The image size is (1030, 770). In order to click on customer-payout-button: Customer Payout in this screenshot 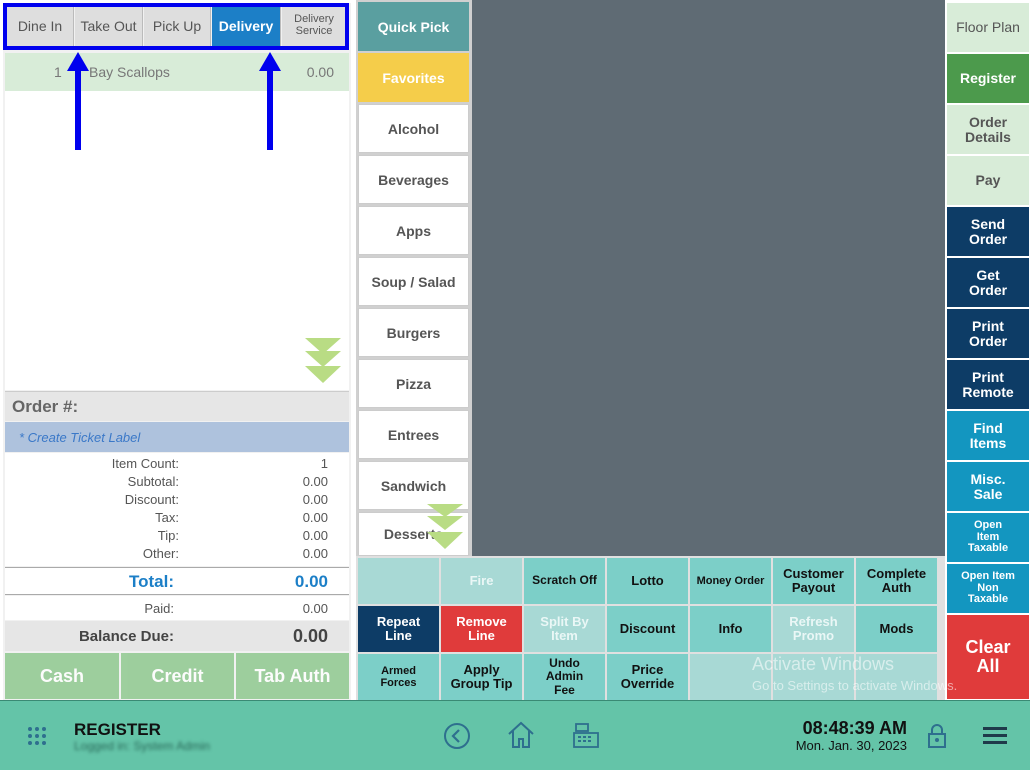, I will do `click(813, 581)`.